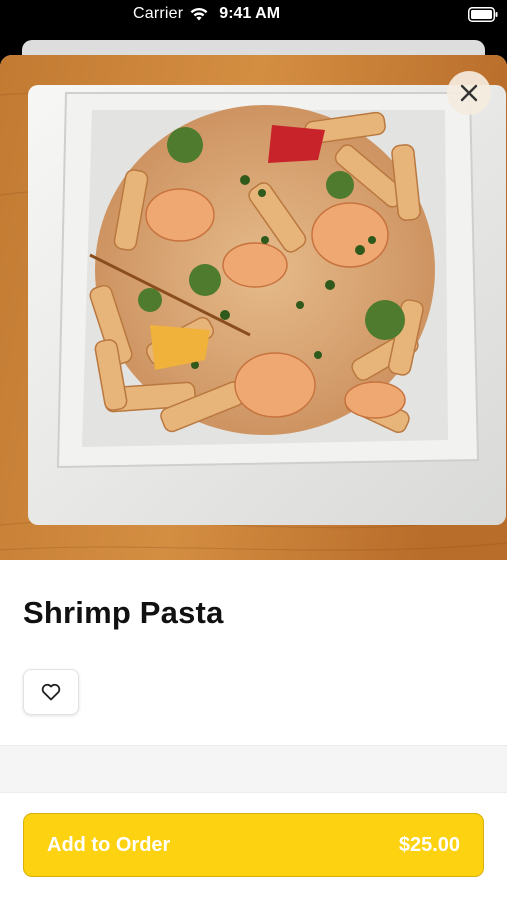  I want to click on order-price: $25.00, so click(429, 844).